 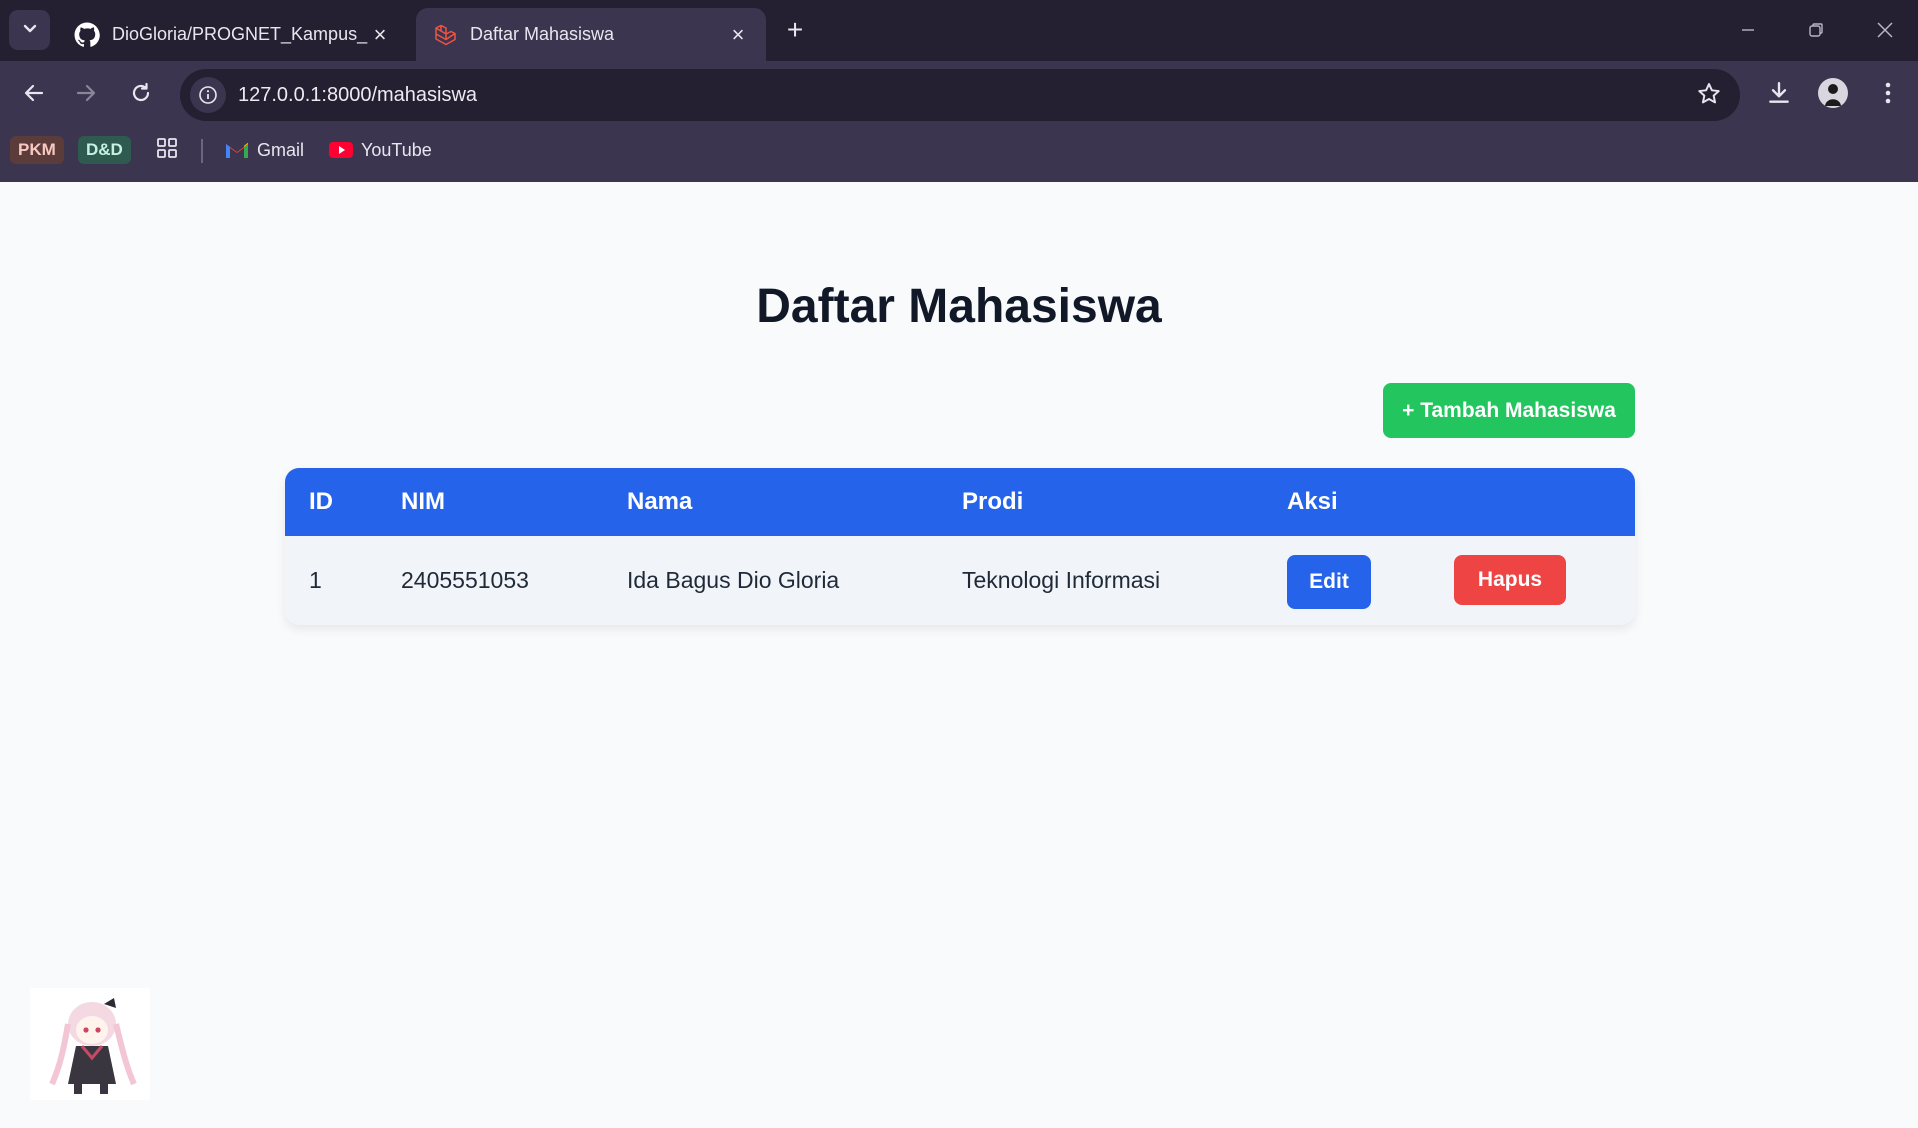 I want to click on youtube-icon, so click(x=341, y=150).